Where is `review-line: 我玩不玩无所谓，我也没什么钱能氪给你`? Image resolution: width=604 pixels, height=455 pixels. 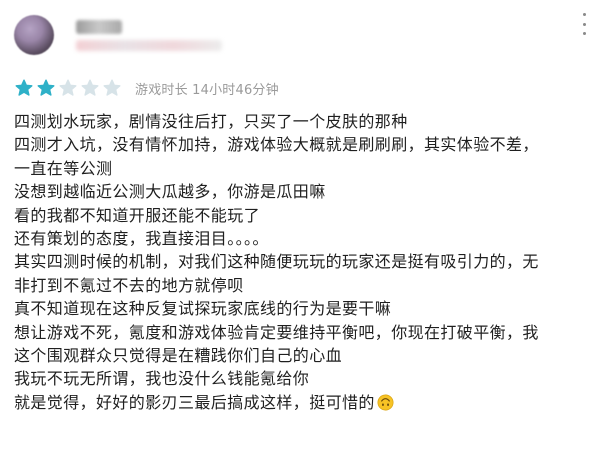 review-line: 我玩不玩无所谓，我也没什么钱能氪给你 is located at coordinates (162, 379).